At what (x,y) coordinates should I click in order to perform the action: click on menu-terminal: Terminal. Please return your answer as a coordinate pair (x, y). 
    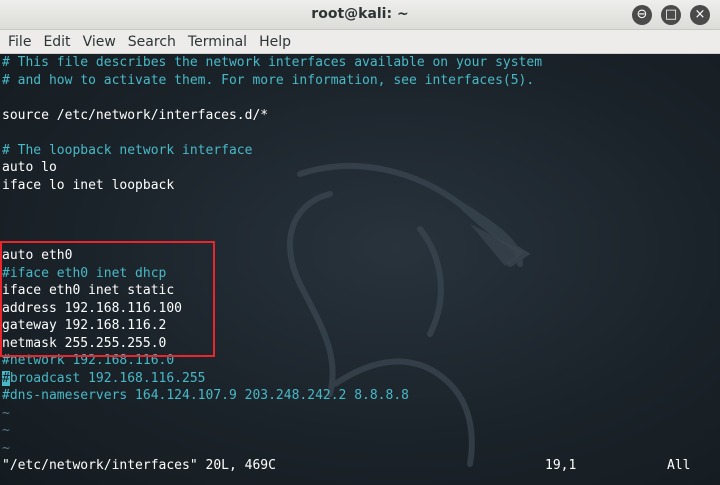
    Looking at the image, I should click on (217, 42).